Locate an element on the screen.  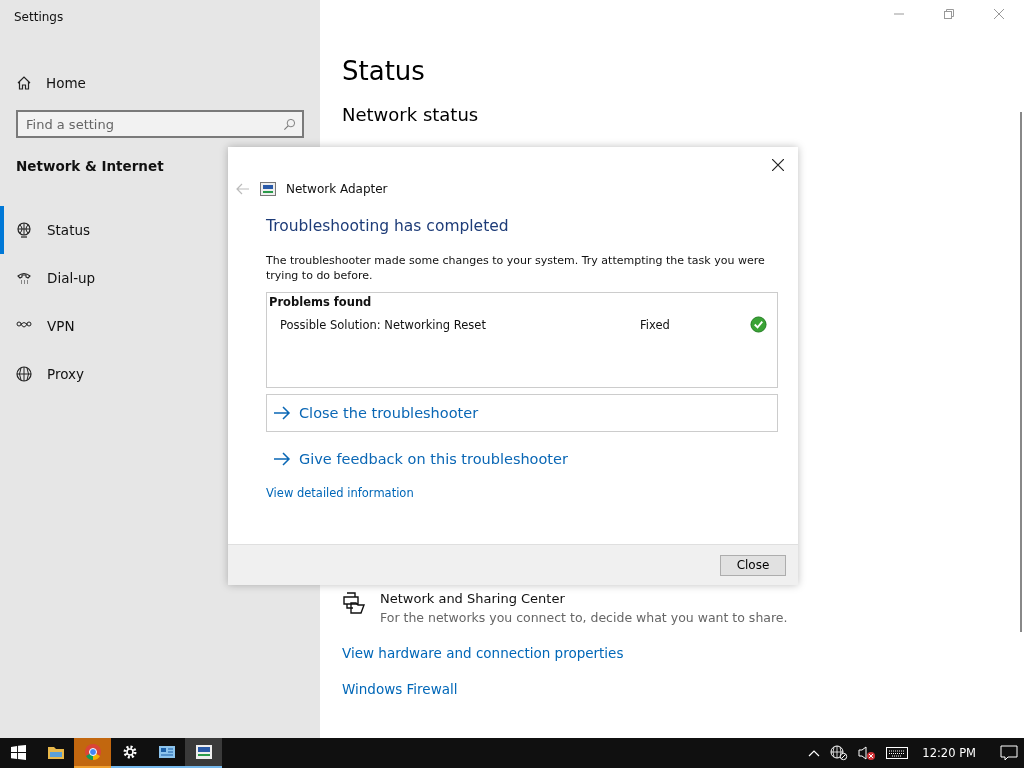
phone-icon is located at coordinates (24, 278).